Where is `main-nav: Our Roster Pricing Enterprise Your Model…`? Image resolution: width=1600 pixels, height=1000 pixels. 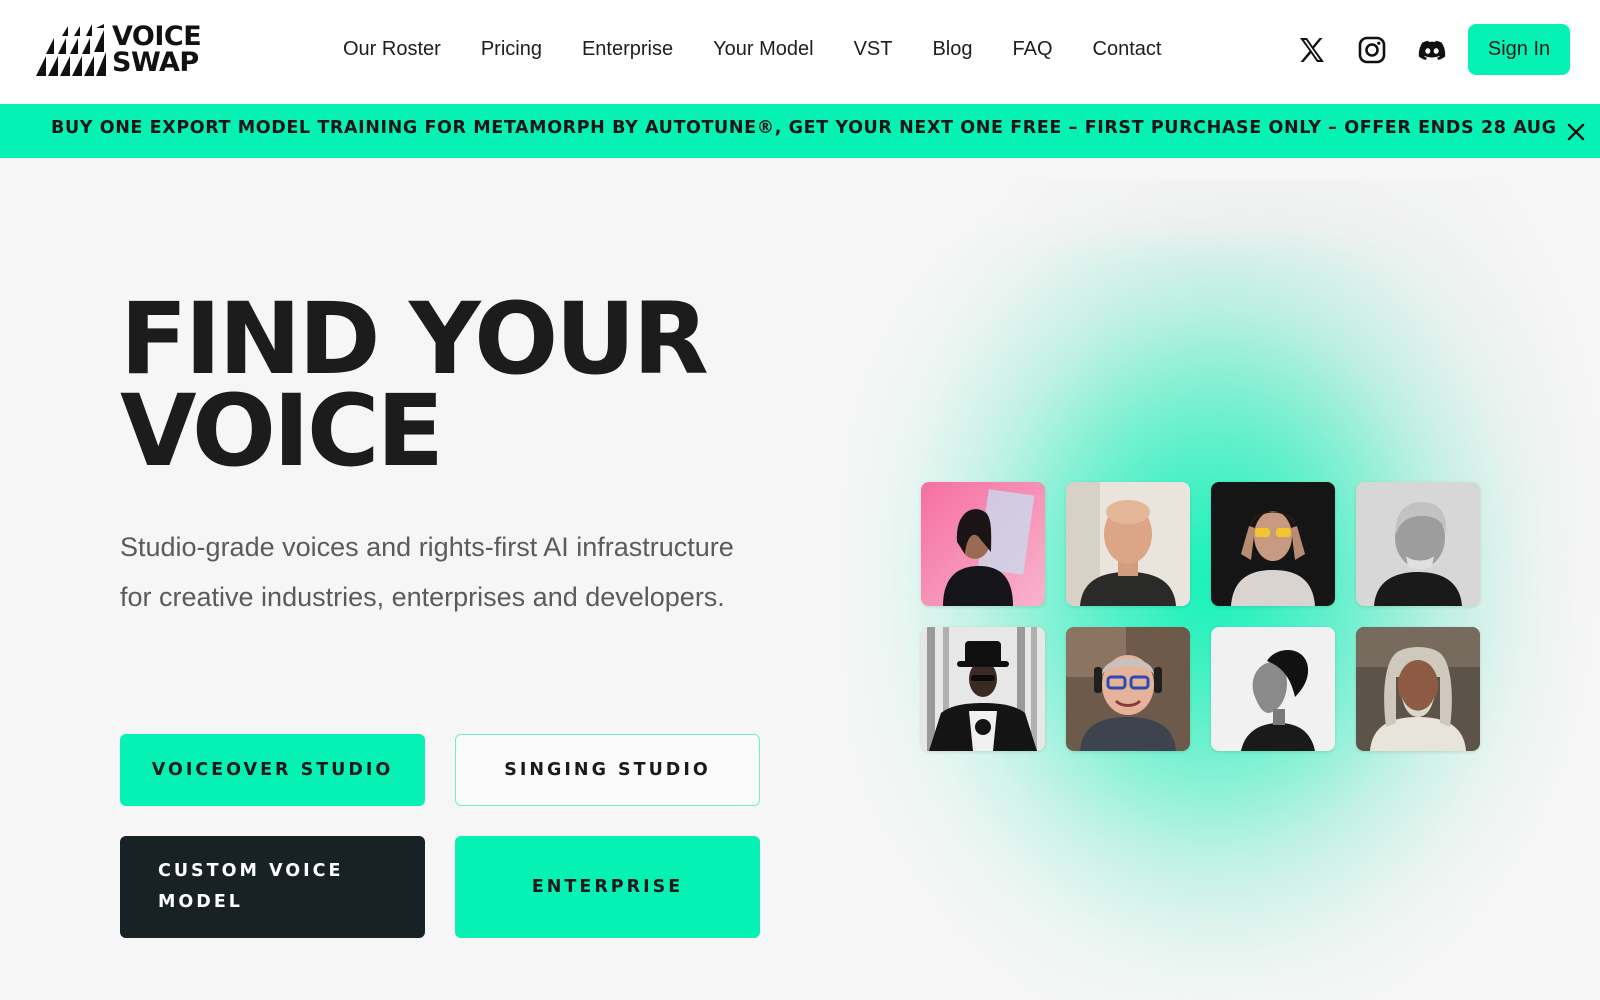 main-nav: Our Roster Pricing Enterprise Your Model… is located at coordinates (772, 49).